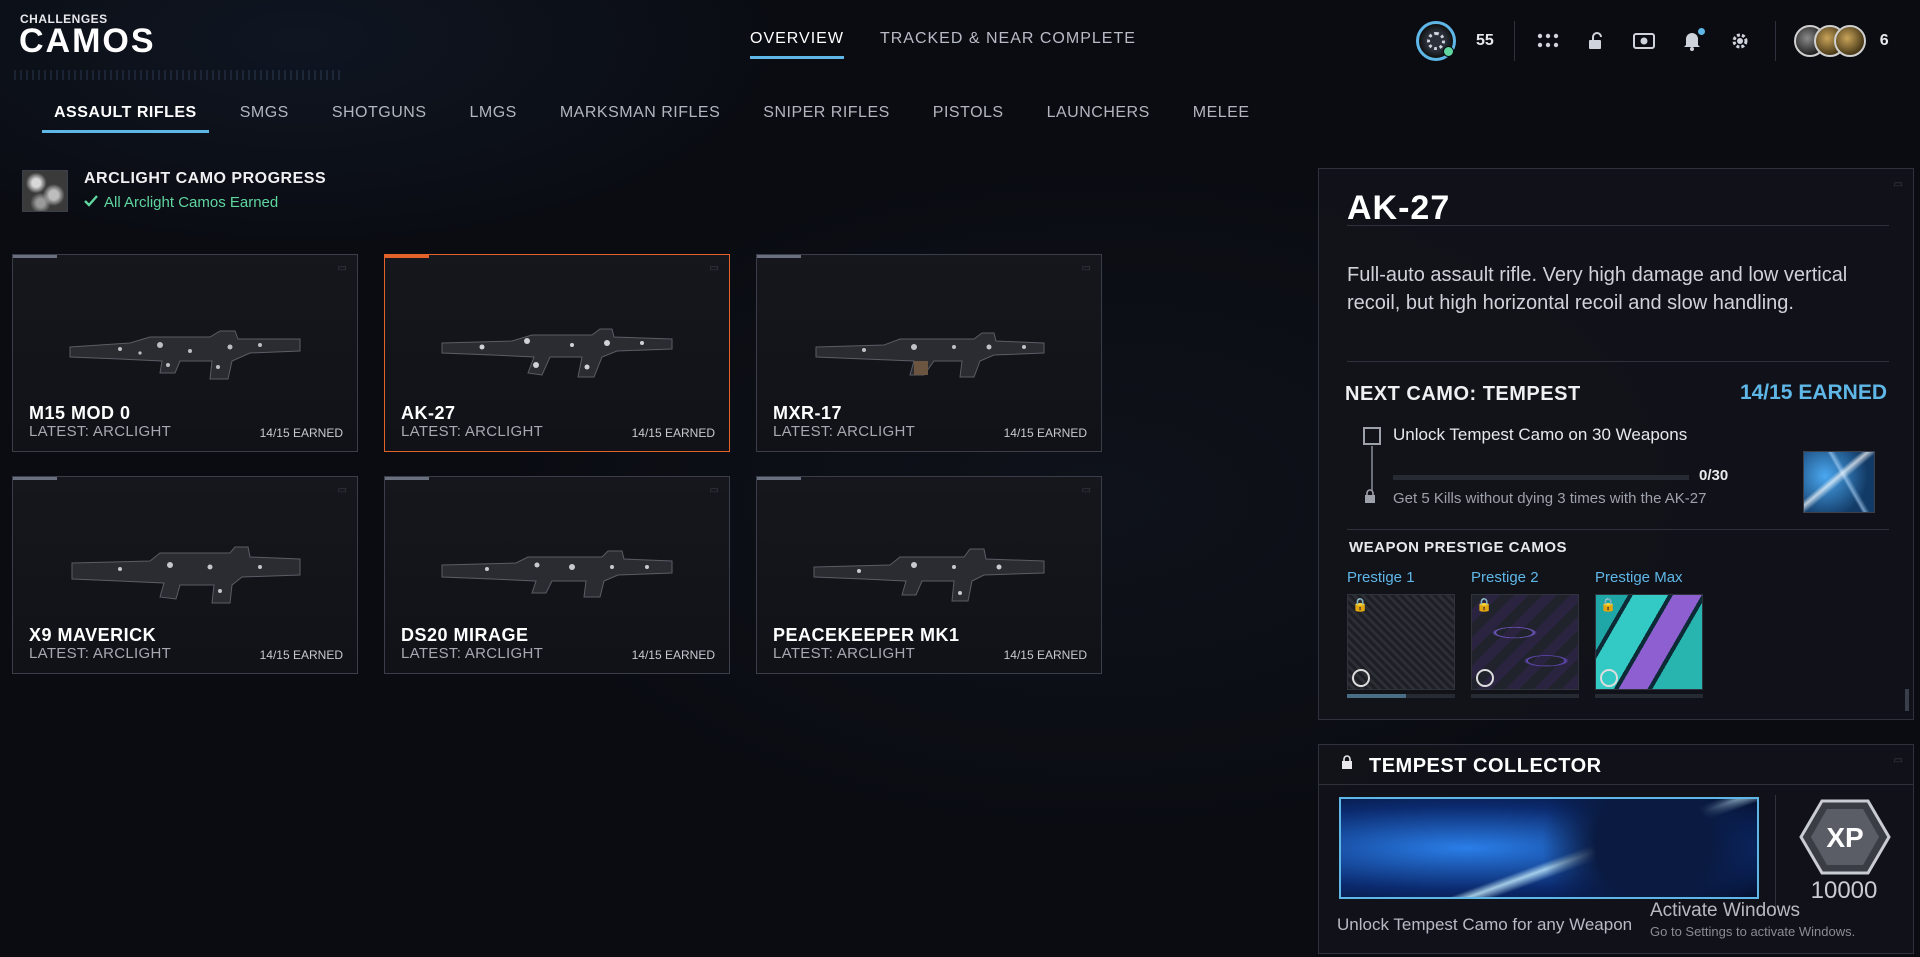  What do you see at coordinates (1436, 41) in the screenshot?
I see `token-icon` at bounding box center [1436, 41].